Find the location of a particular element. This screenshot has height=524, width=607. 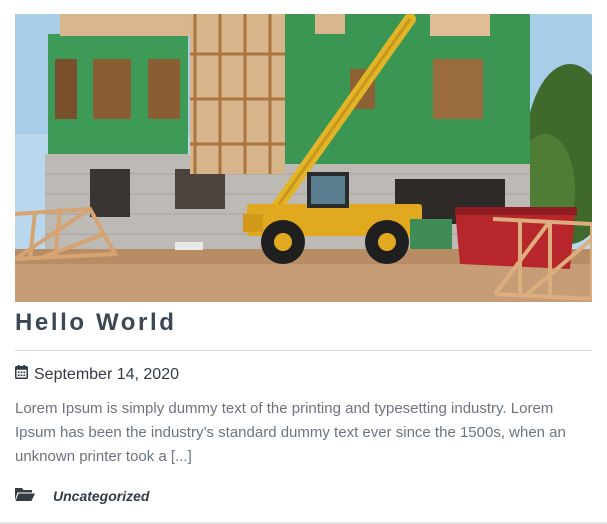

post-date: September 14, 2020 is located at coordinates (97, 374).